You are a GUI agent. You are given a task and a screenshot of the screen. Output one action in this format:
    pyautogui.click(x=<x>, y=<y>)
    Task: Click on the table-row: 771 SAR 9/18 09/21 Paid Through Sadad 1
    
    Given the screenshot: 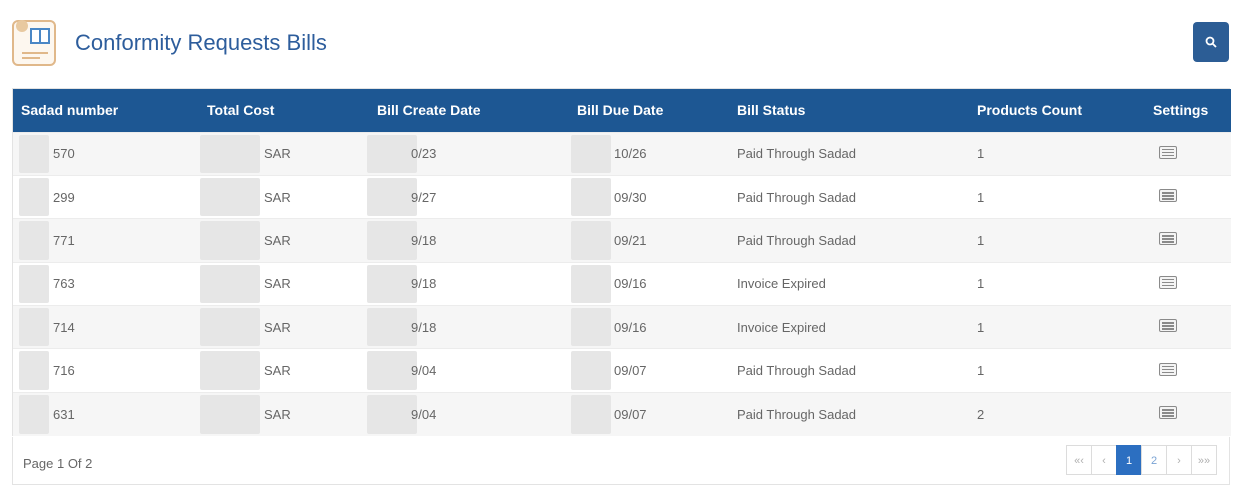 What is the action you would take?
    pyautogui.click(x=622, y=240)
    